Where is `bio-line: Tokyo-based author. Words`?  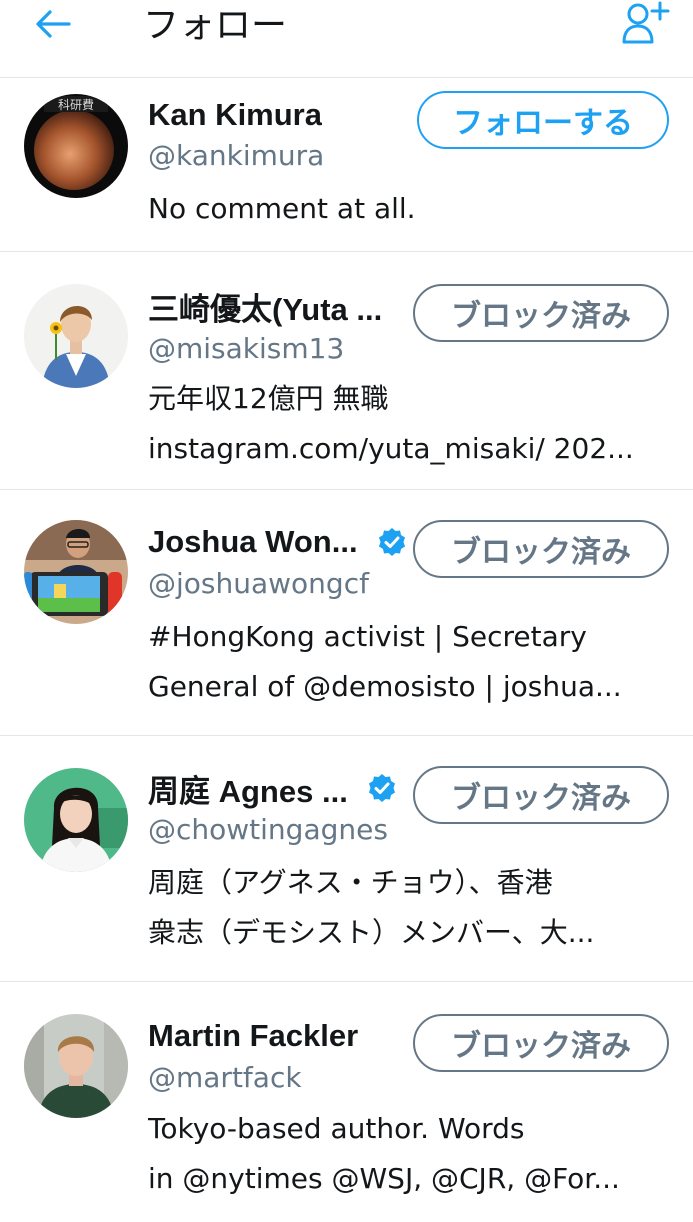
bio-line: Tokyo-based author. Words is located at coordinates (336, 1128).